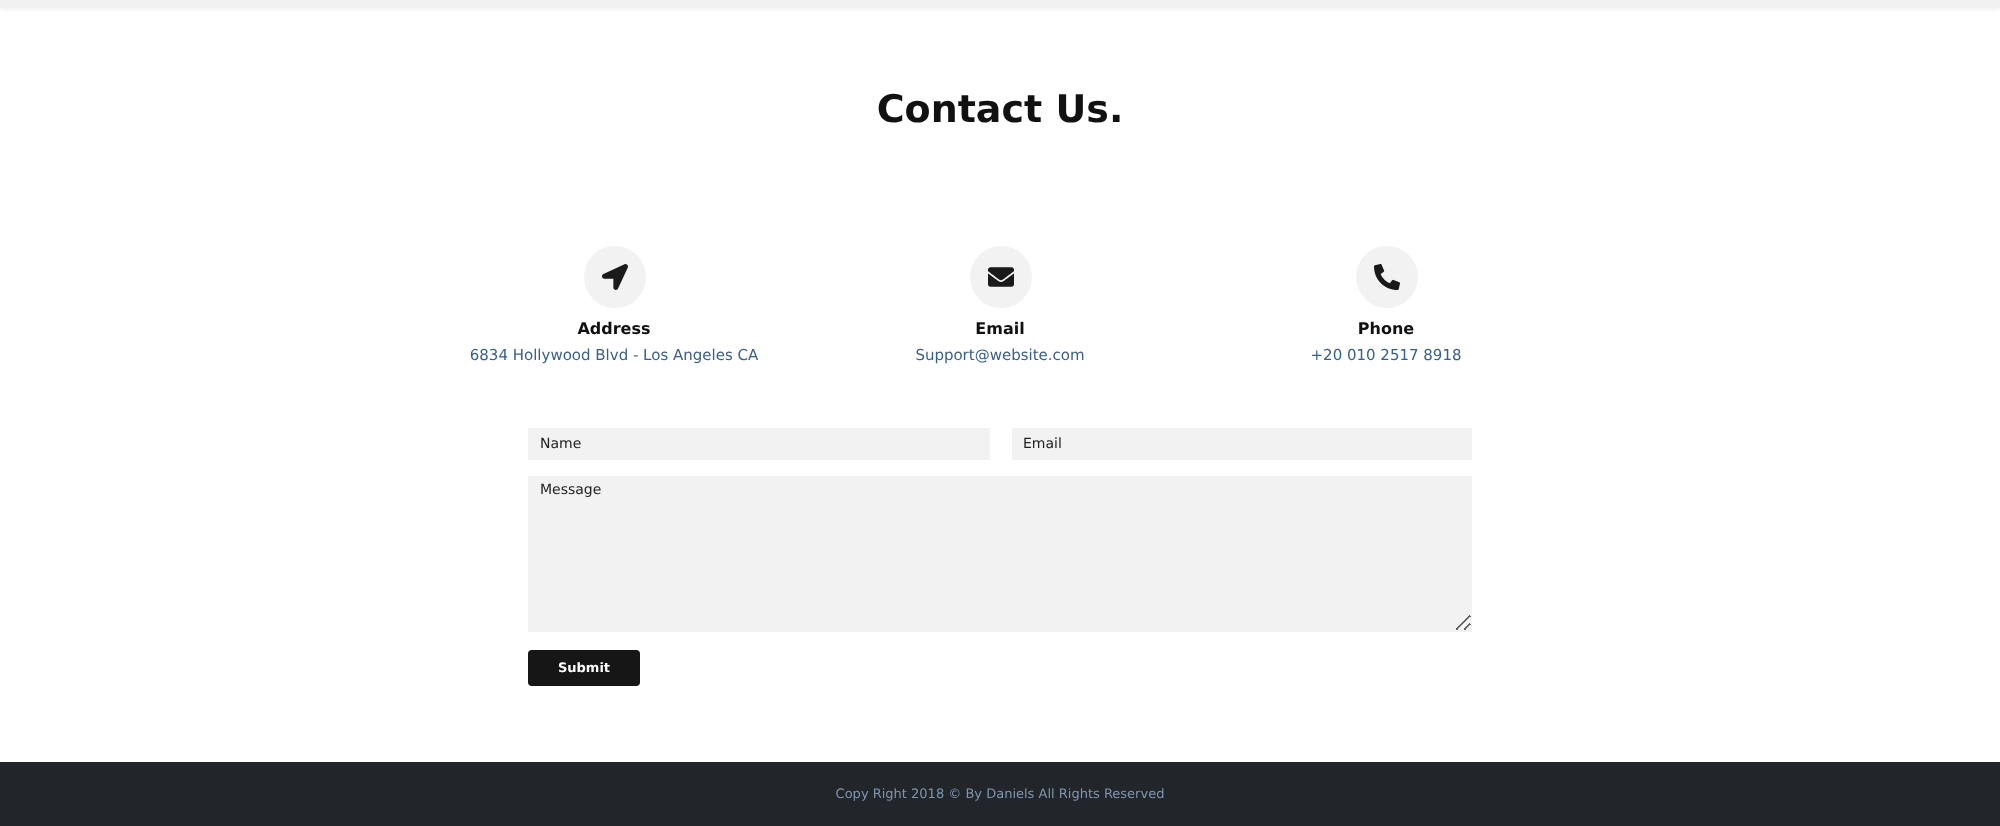 This screenshot has height=826, width=2000. What do you see at coordinates (1000, 329) in the screenshot?
I see `contact-label: Email` at bounding box center [1000, 329].